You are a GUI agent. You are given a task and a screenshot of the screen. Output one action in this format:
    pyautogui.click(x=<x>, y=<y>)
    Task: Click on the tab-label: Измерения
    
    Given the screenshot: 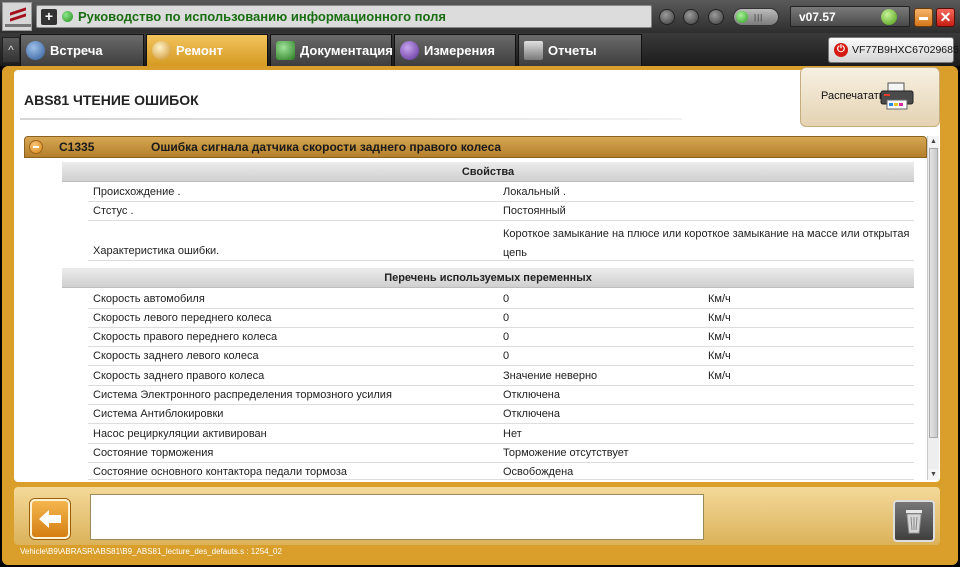 What is the action you would take?
    pyautogui.click(x=459, y=50)
    